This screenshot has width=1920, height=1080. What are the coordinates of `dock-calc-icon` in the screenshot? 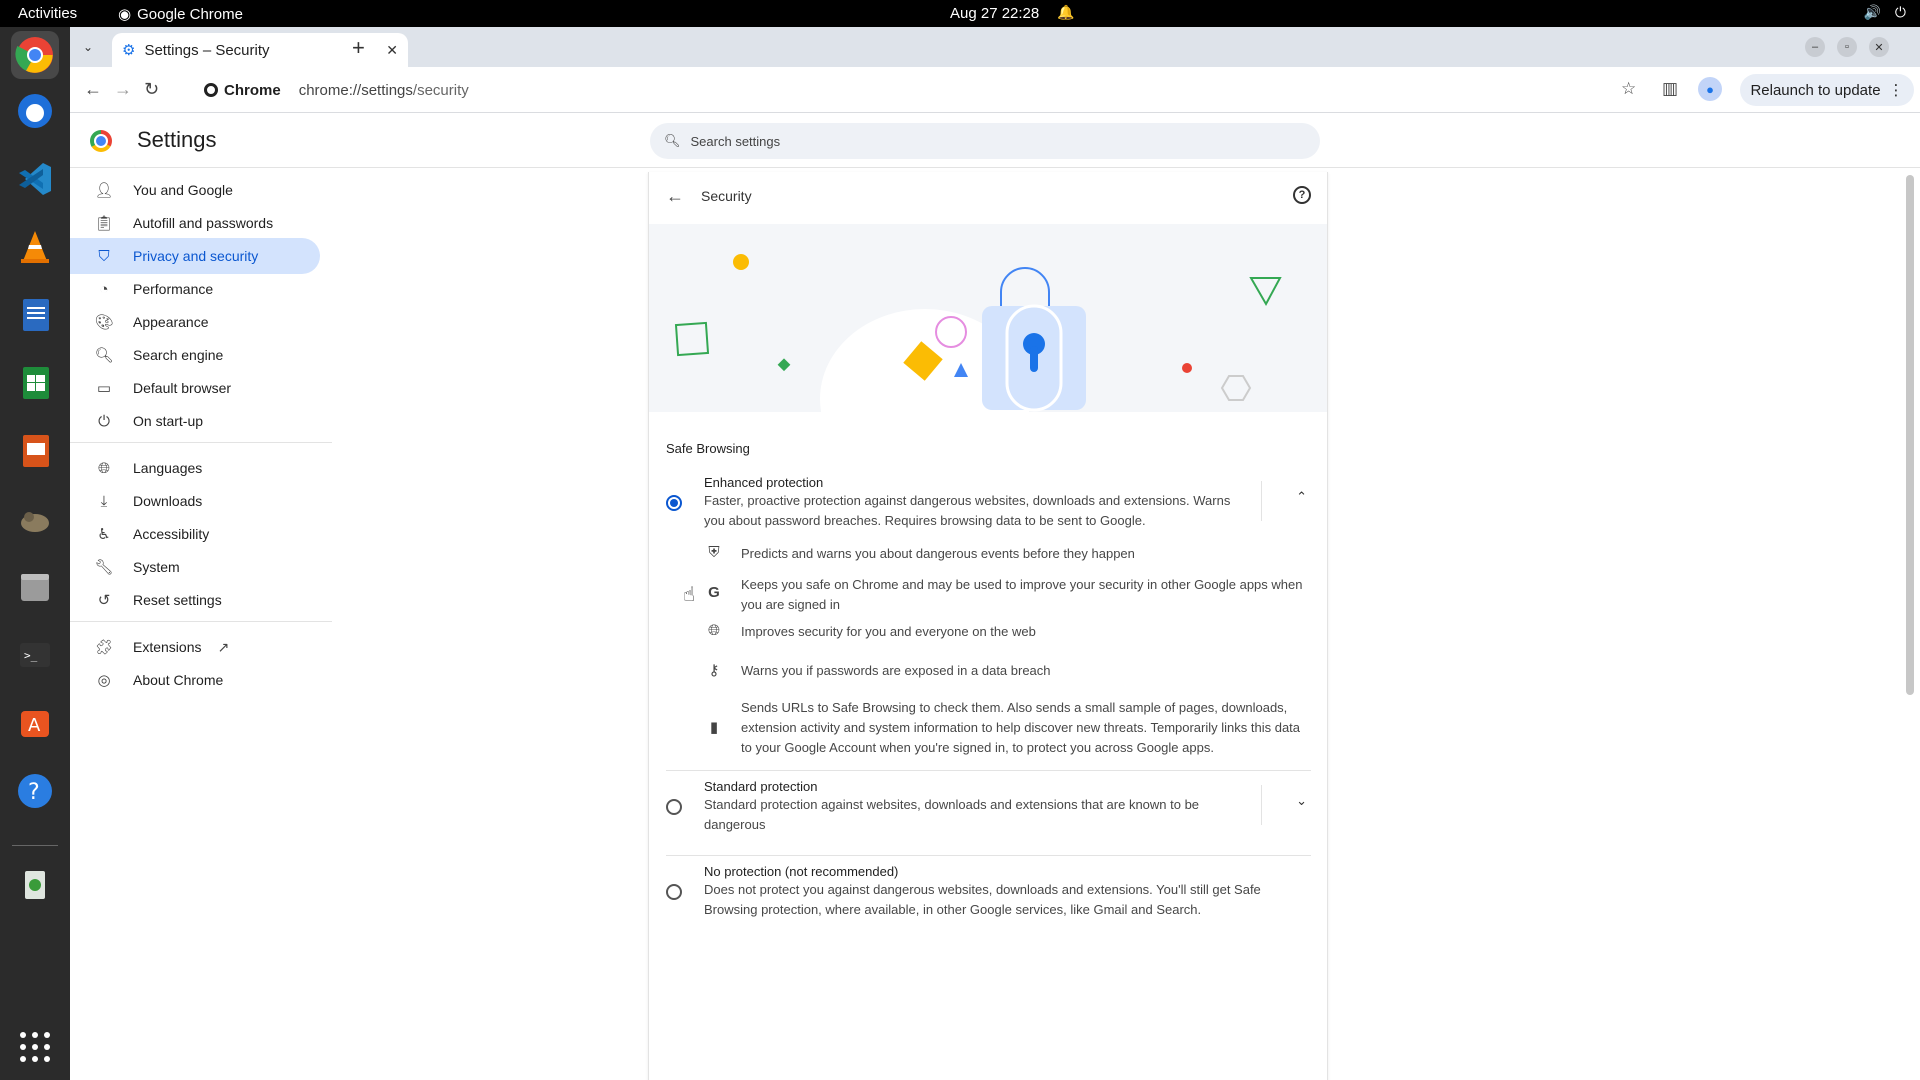 It's located at (35, 383).